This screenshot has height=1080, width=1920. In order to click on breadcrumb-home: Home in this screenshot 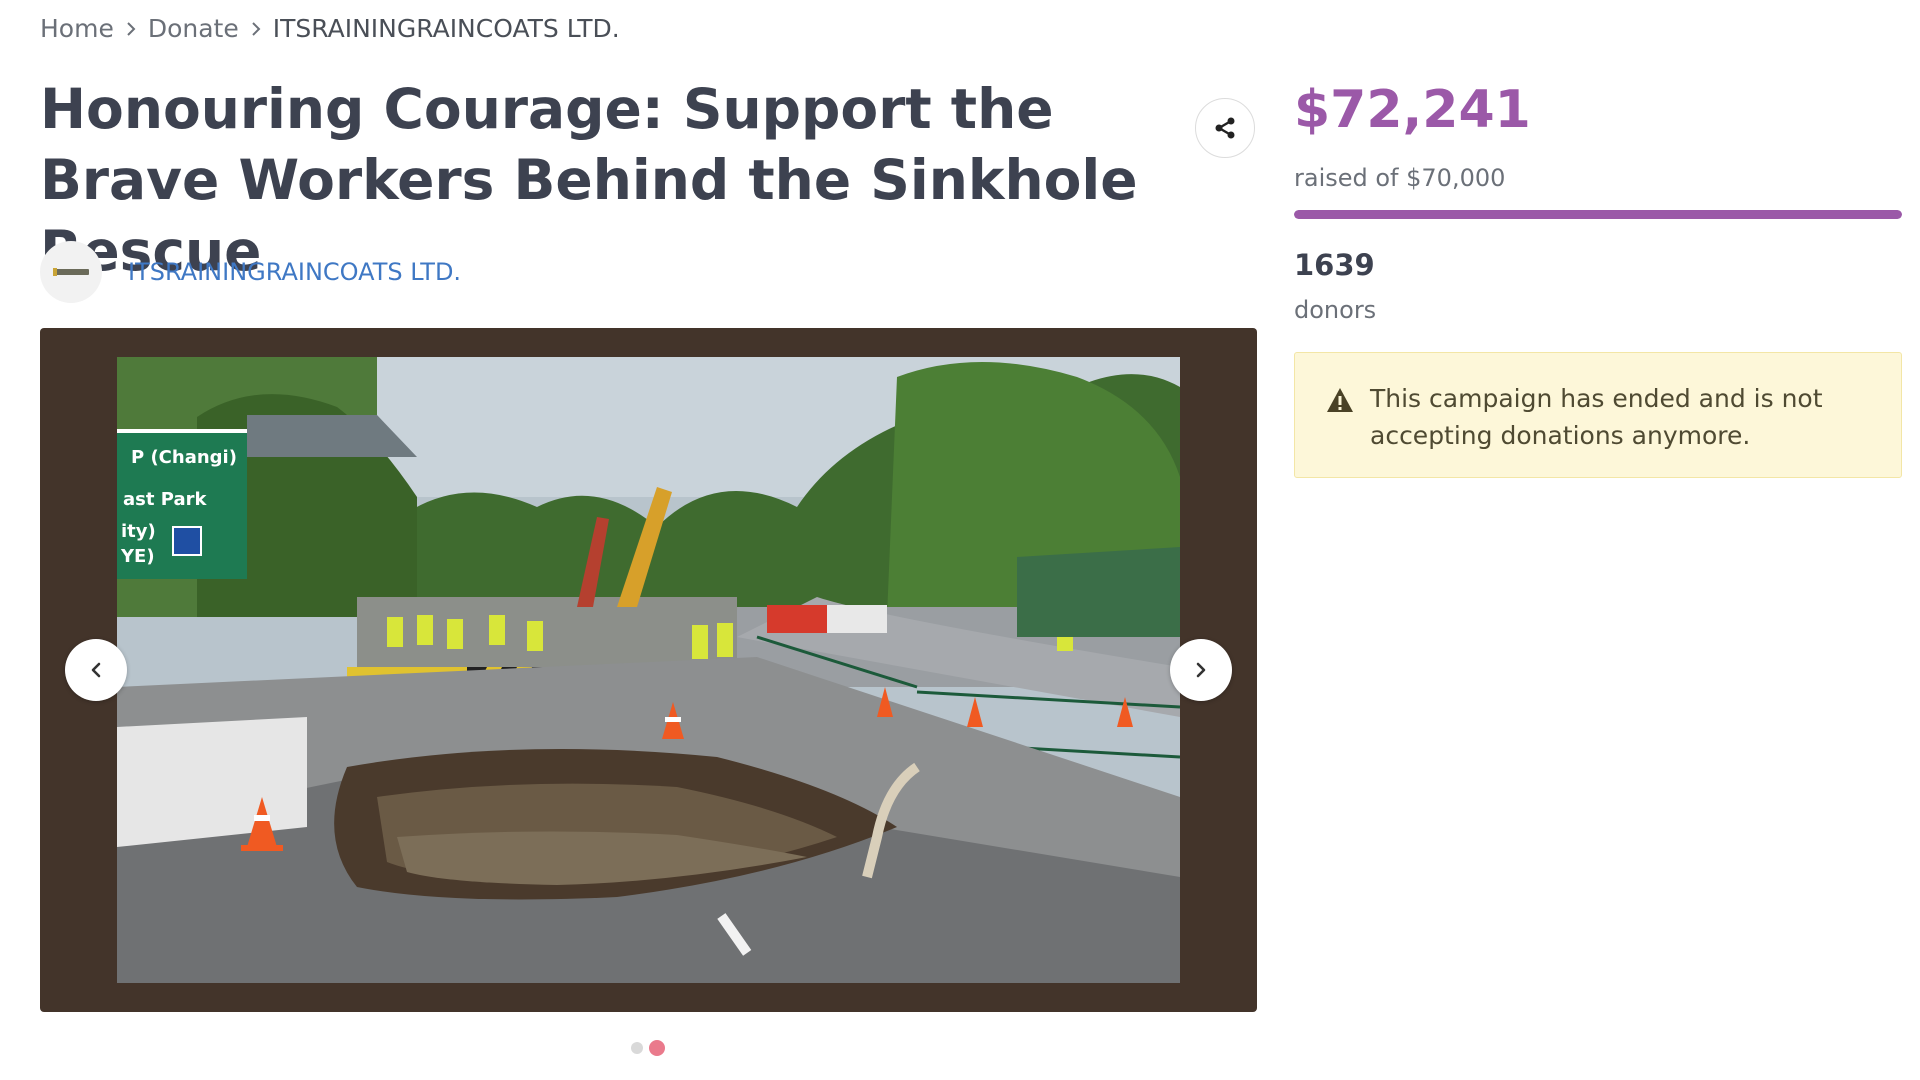, I will do `click(77, 28)`.